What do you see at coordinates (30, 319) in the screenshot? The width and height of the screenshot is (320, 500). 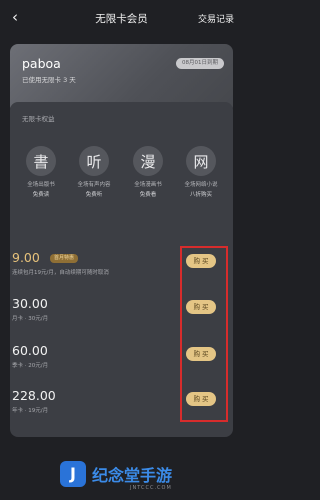 I see `plan-description: 月卡 · 30元/月` at bounding box center [30, 319].